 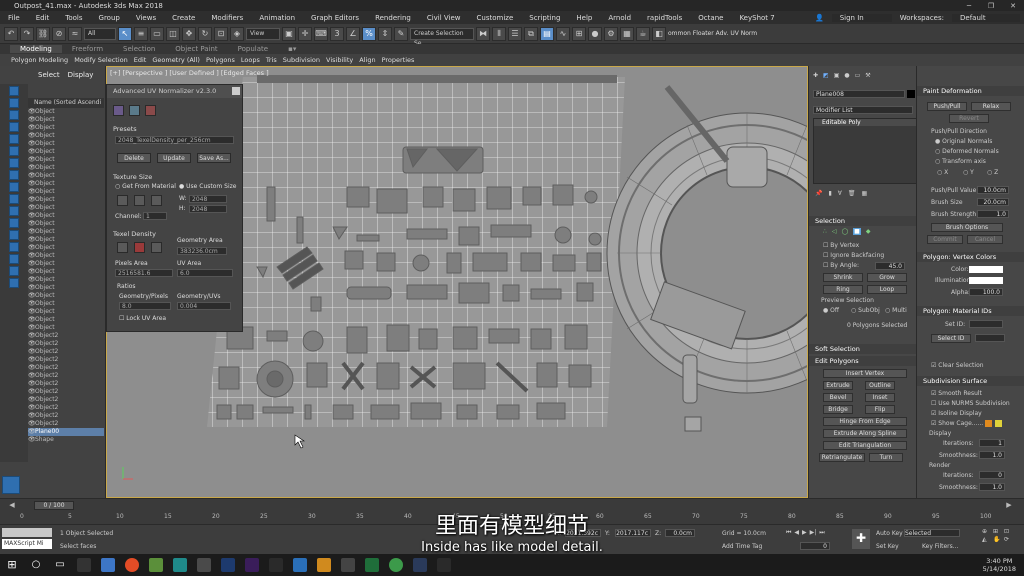 What do you see at coordinates (369, 33) in the screenshot?
I see `percent-snap-icon: %` at bounding box center [369, 33].